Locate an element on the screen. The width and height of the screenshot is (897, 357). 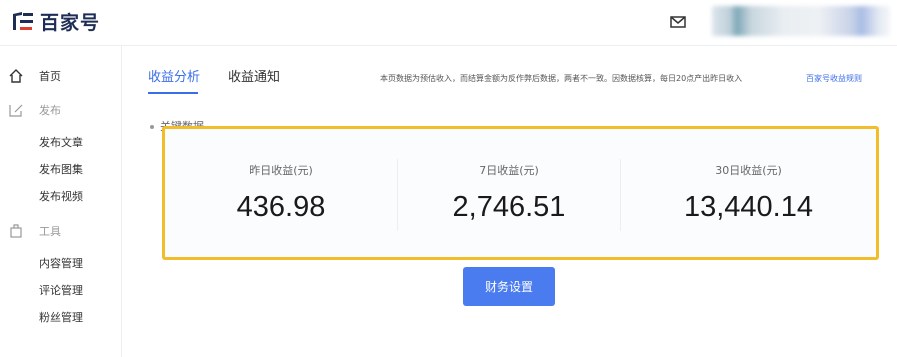
brand-logo: 百家号 is located at coordinates (55, 21).